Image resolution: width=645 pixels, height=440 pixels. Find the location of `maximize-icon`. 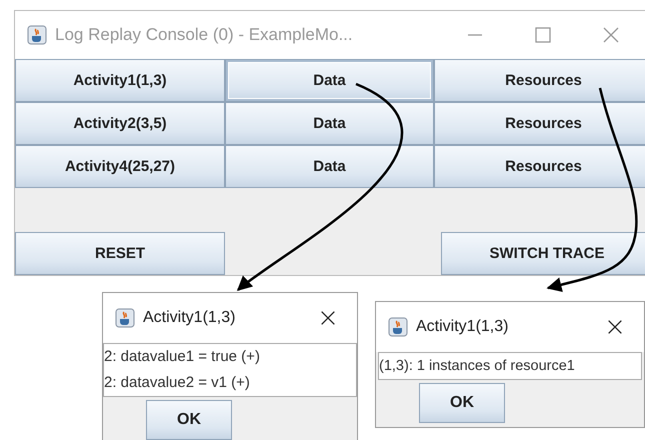

maximize-icon is located at coordinates (543, 35).